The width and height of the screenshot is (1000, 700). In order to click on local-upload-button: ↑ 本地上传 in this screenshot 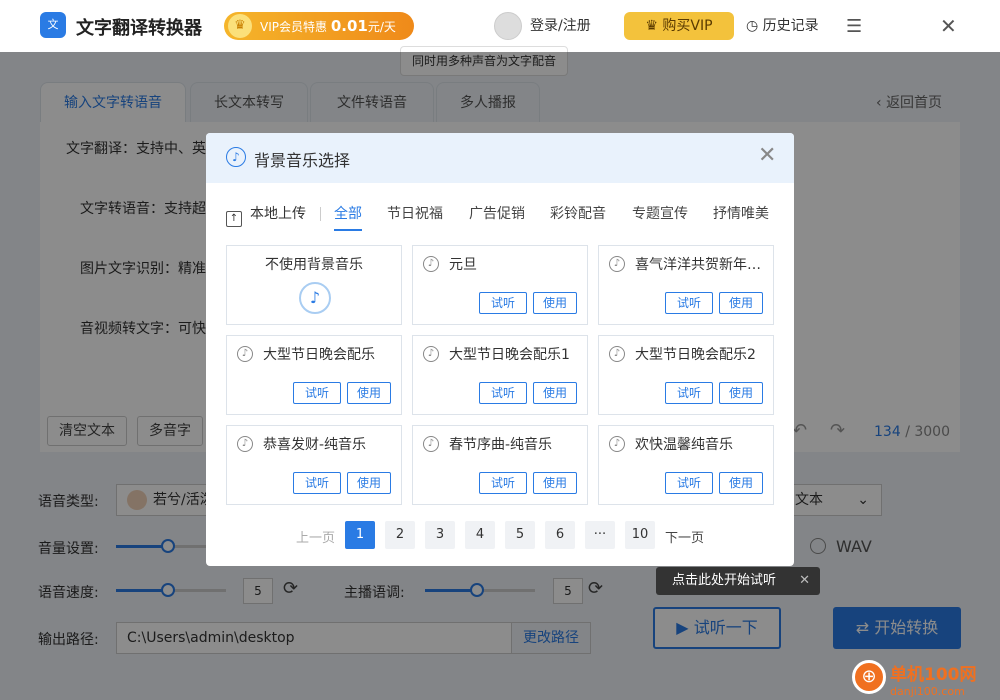, I will do `click(266, 215)`.